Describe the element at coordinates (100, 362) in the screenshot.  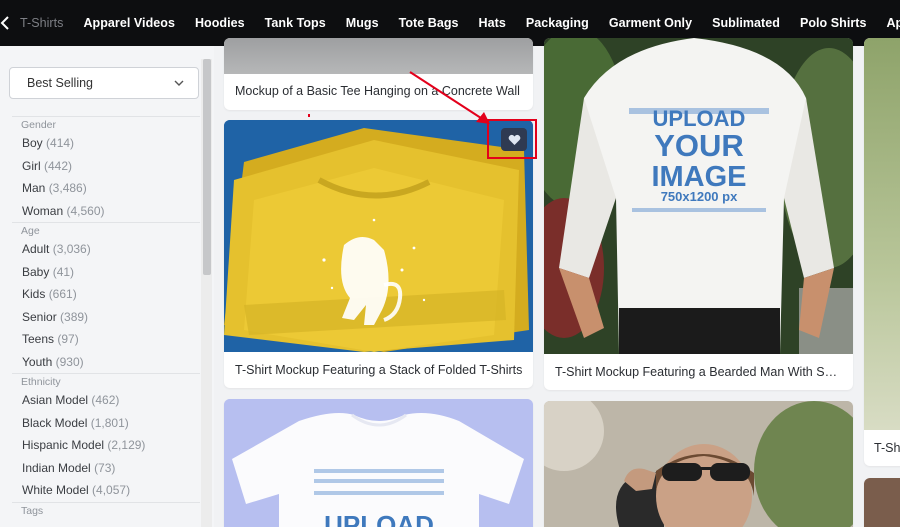
I see `filter-youth: Youth (930)` at that location.